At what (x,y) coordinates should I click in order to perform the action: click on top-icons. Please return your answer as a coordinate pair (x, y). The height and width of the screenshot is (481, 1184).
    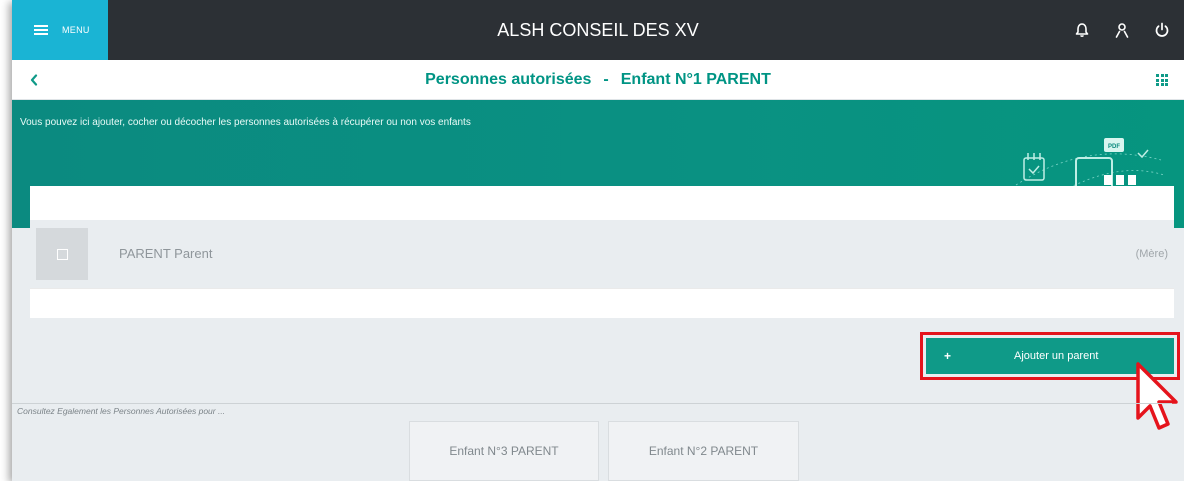
    Looking at the image, I should click on (1122, 30).